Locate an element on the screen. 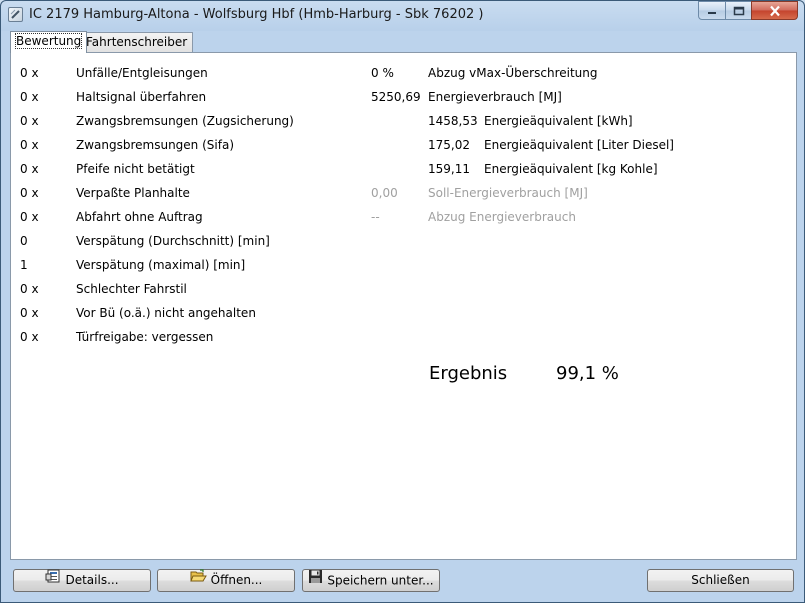  delay-average-value: 0 is located at coordinates (24, 241).